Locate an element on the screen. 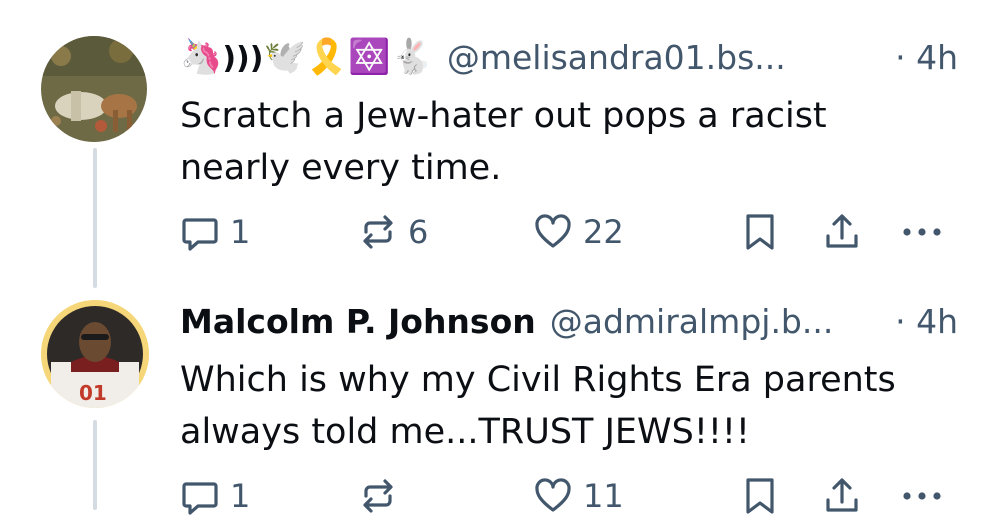 This screenshot has width=1000, height=518. repost-button: 6 is located at coordinates (393, 232).